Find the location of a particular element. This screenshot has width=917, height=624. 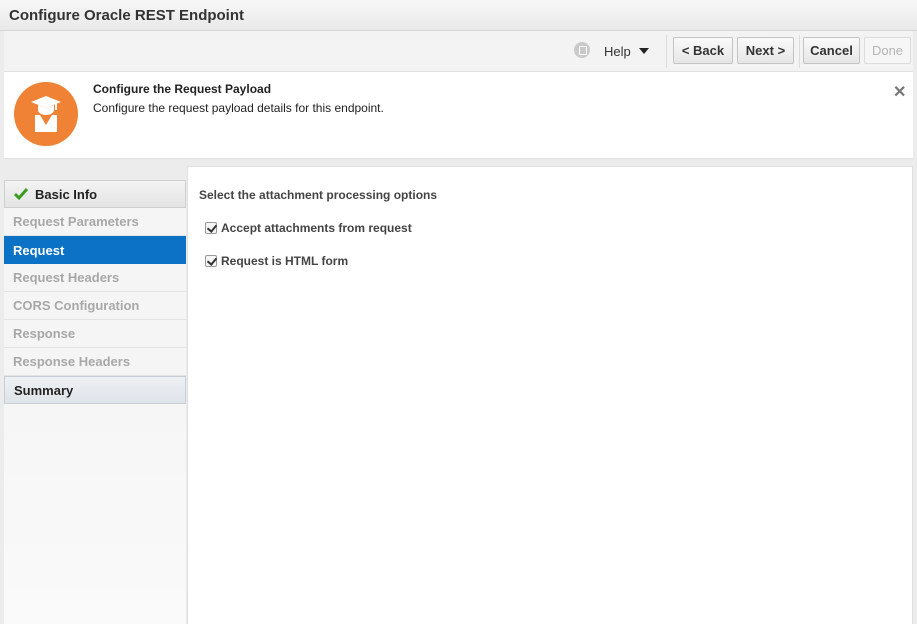

html-form-label: Request is HTML form is located at coordinates (285, 261).